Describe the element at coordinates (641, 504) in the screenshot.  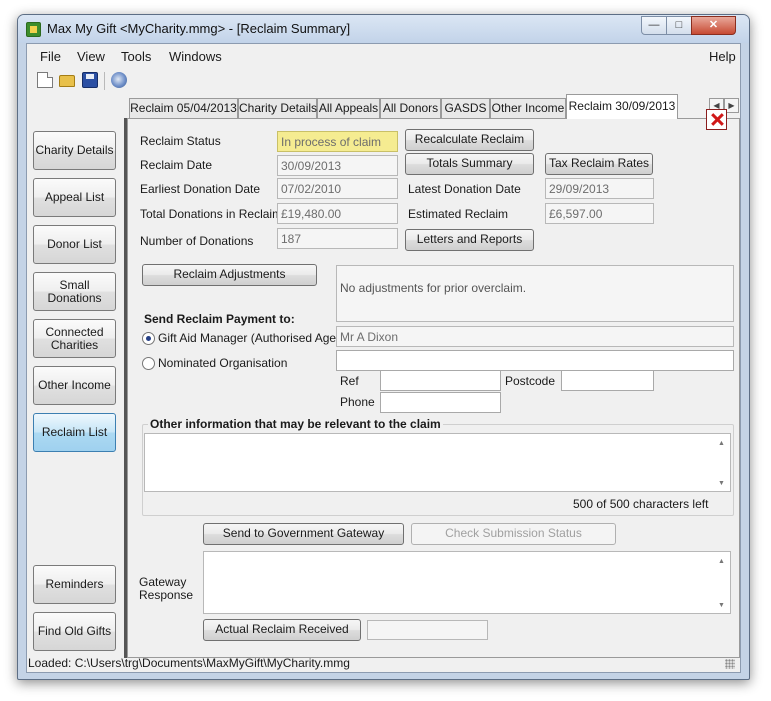
I see `characters-left-counter: 500 of 500 characters left` at that location.